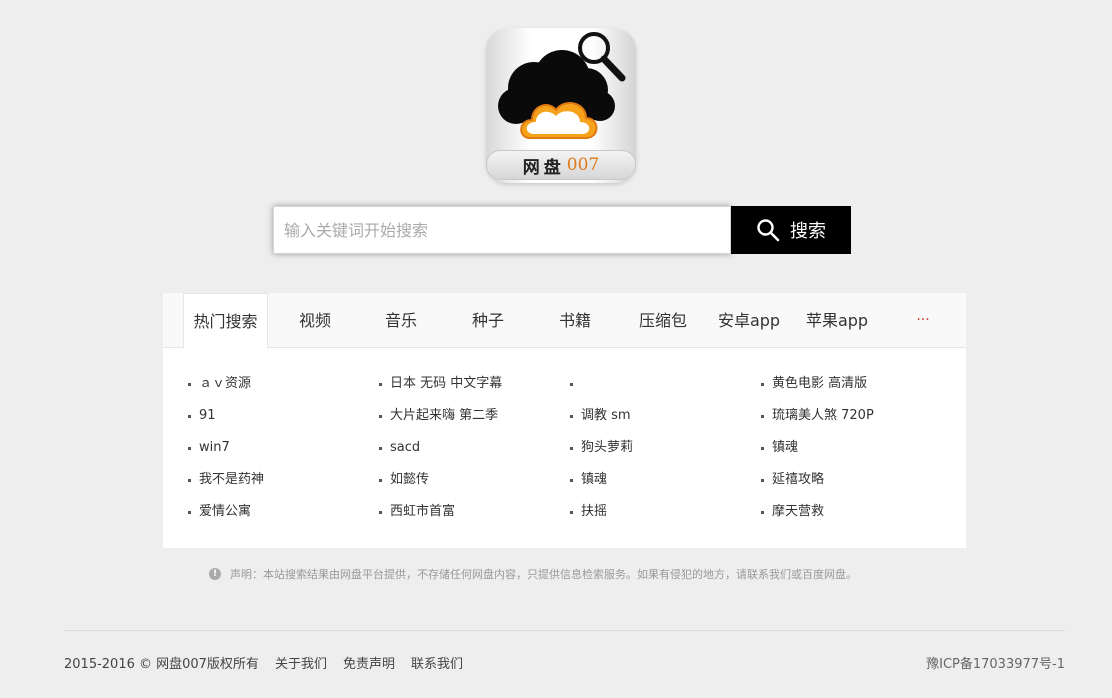 This screenshot has height=698, width=1112. I want to click on tab-video: 视频, so click(315, 320).